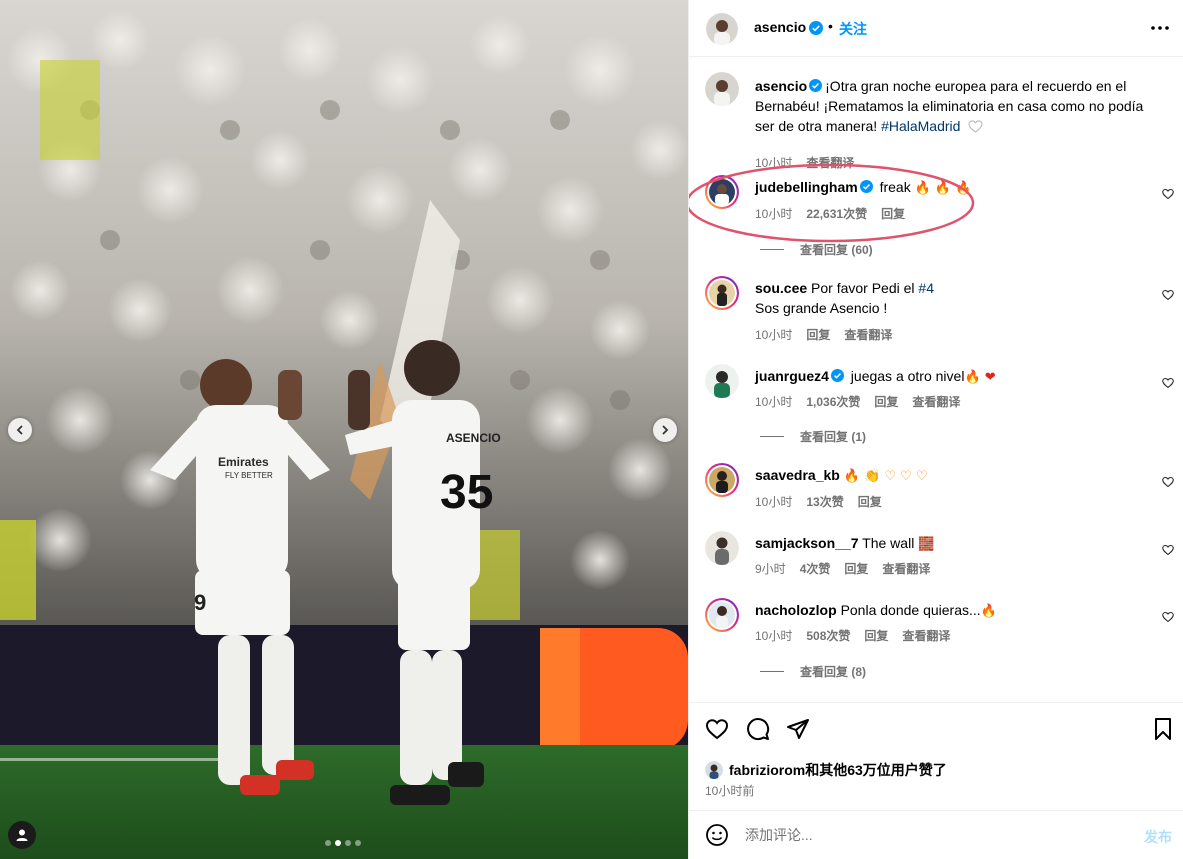  I want to click on comment-body: The wall, so click(890, 543).